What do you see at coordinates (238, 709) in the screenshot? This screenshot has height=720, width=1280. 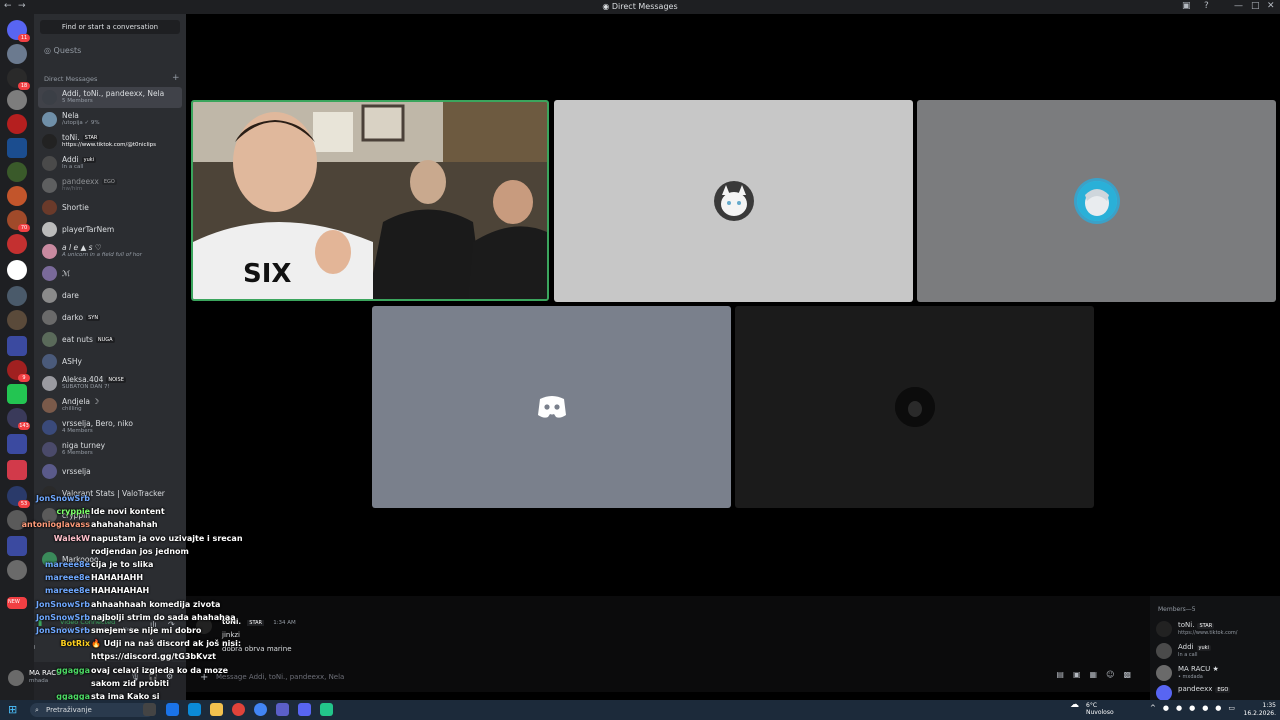 I see `opera-icon` at bounding box center [238, 709].